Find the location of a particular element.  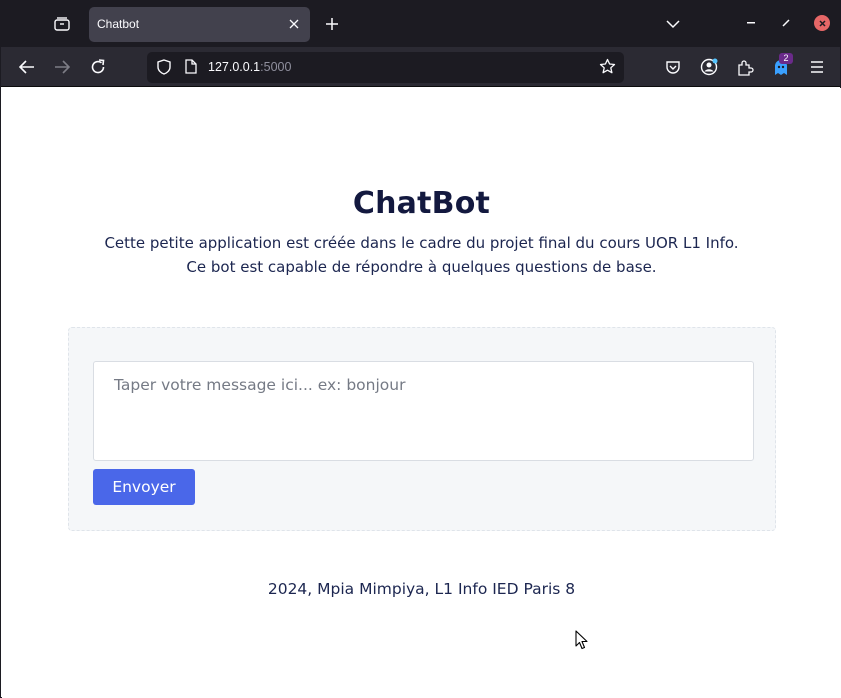

shield-icon is located at coordinates (164, 69).